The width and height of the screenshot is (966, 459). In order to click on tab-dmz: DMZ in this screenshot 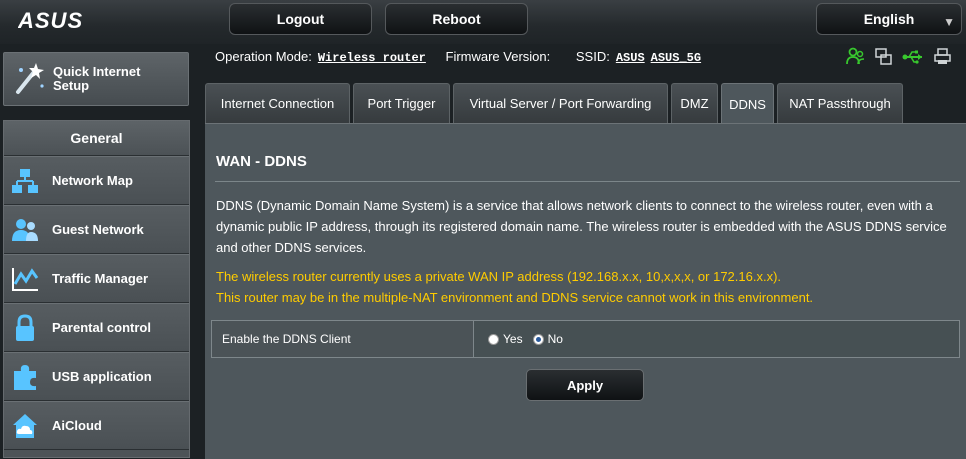, I will do `click(694, 103)`.